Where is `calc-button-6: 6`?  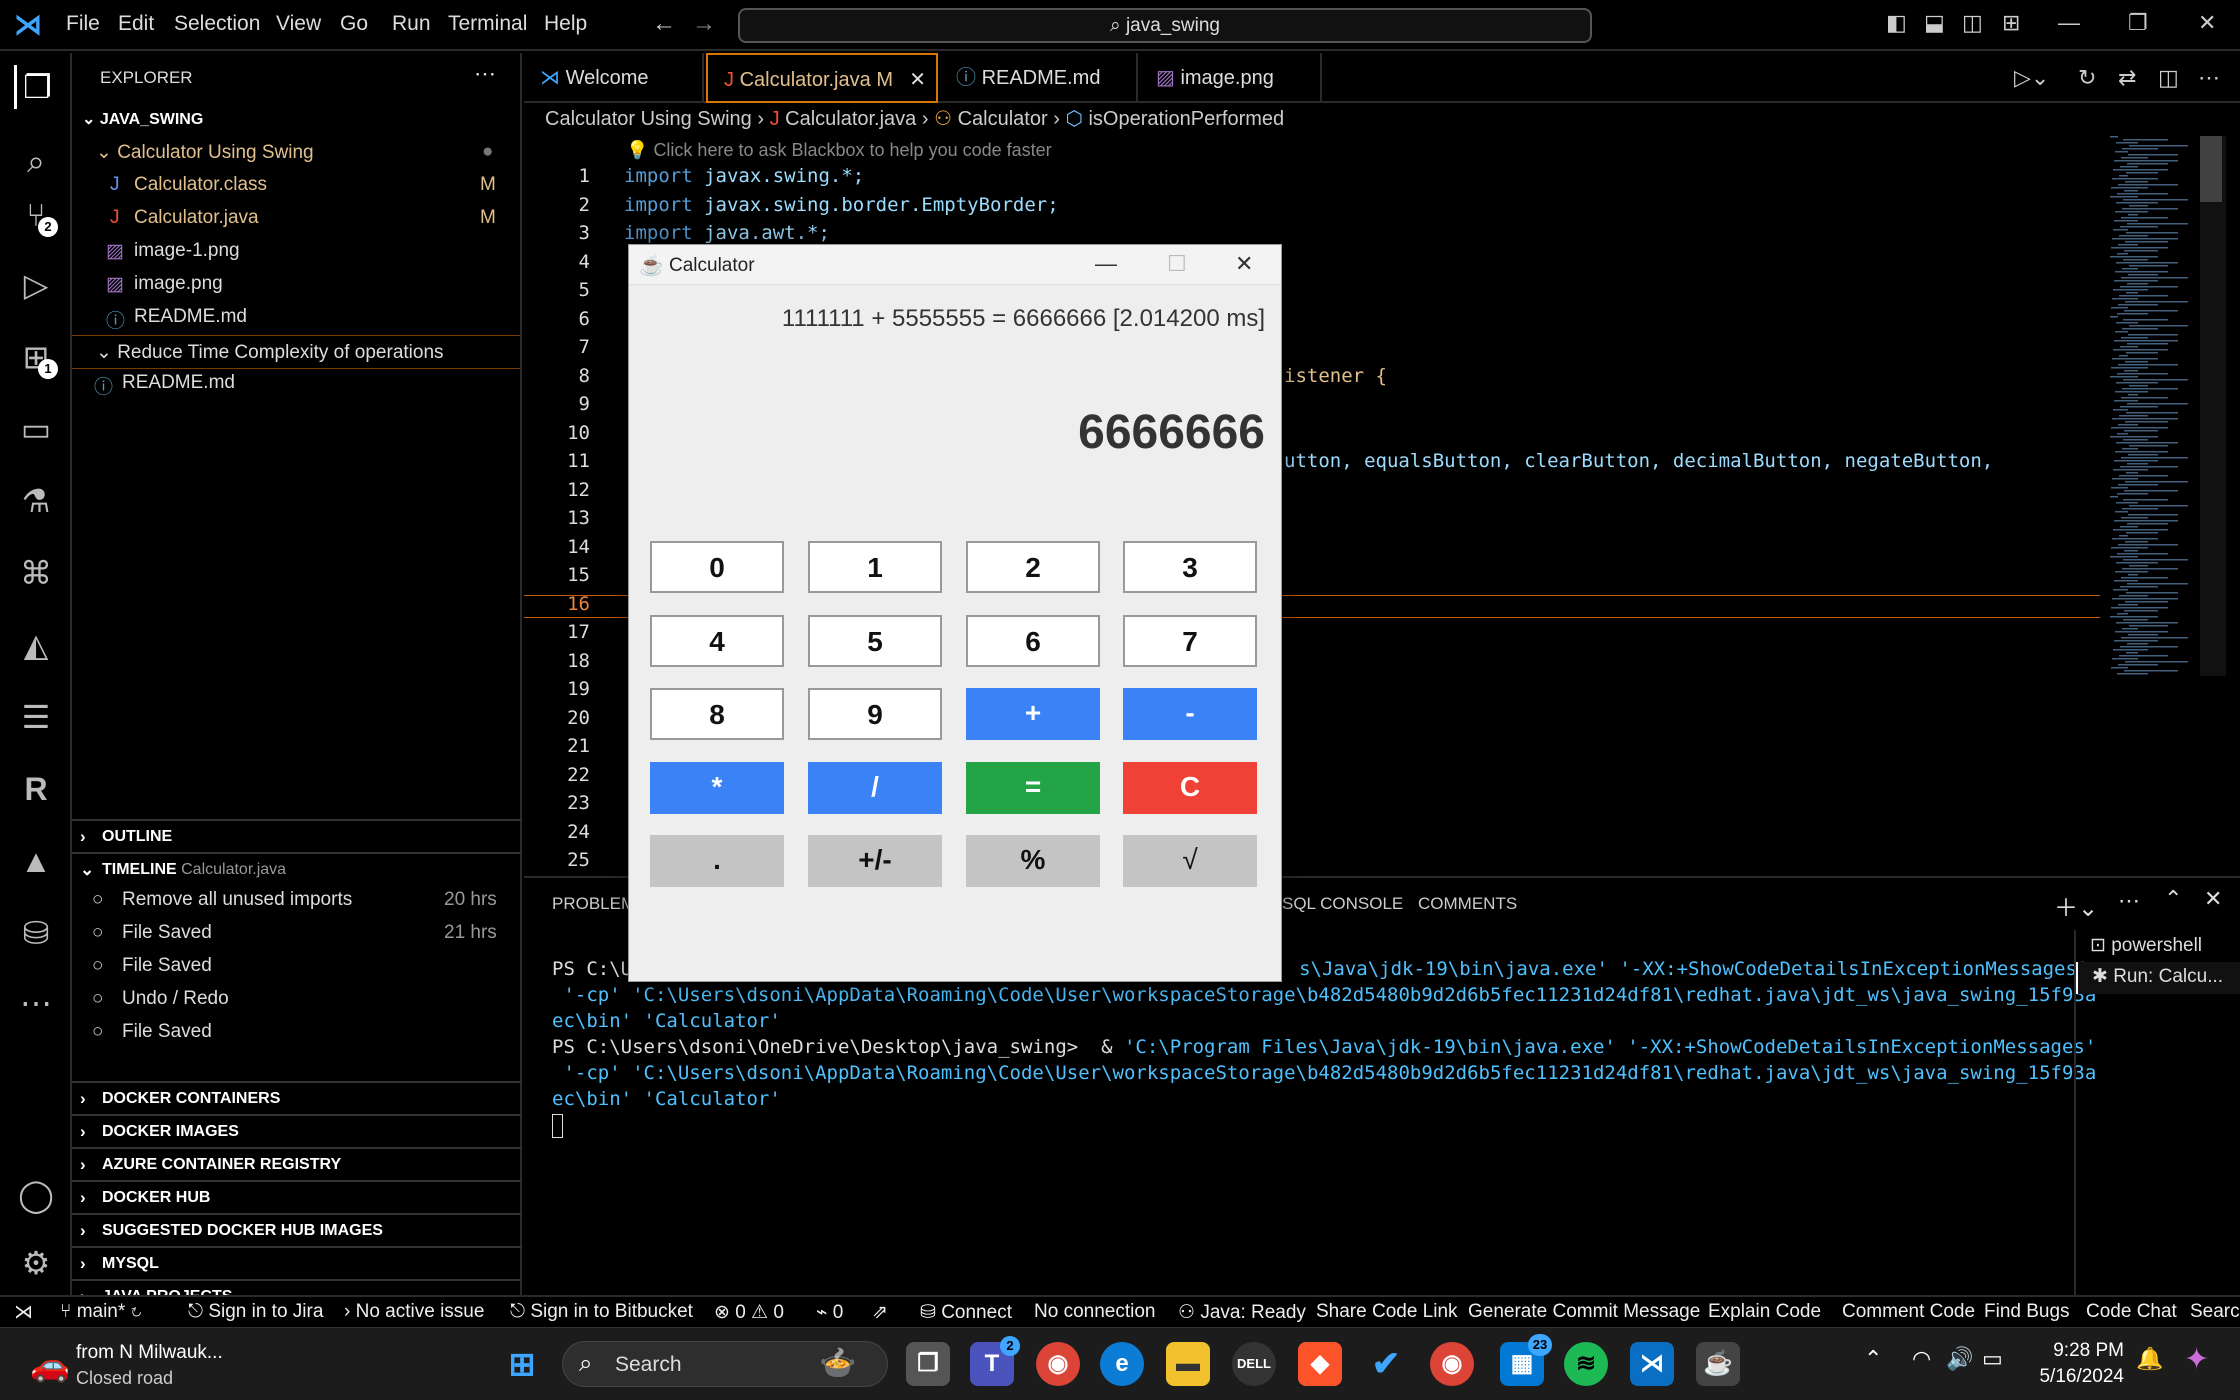 calc-button-6: 6 is located at coordinates (1033, 641).